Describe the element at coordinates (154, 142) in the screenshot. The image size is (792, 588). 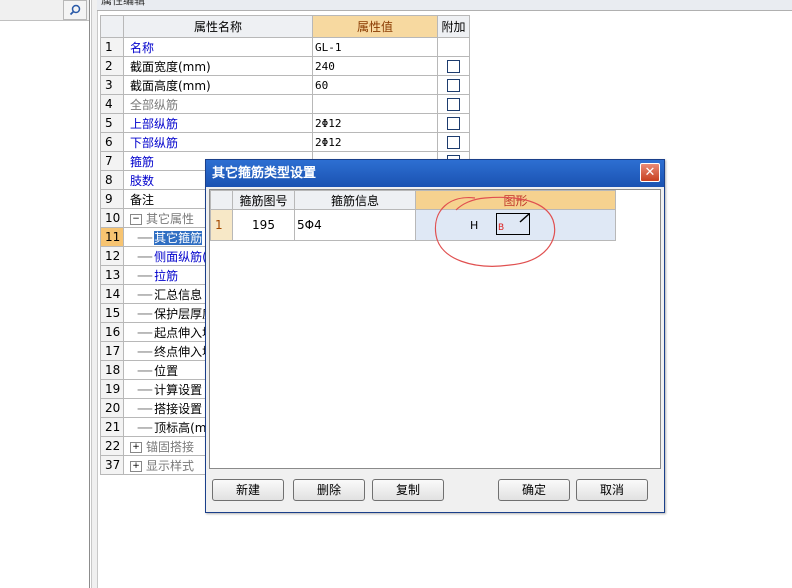
I see `property-label: 下部纵筋` at that location.